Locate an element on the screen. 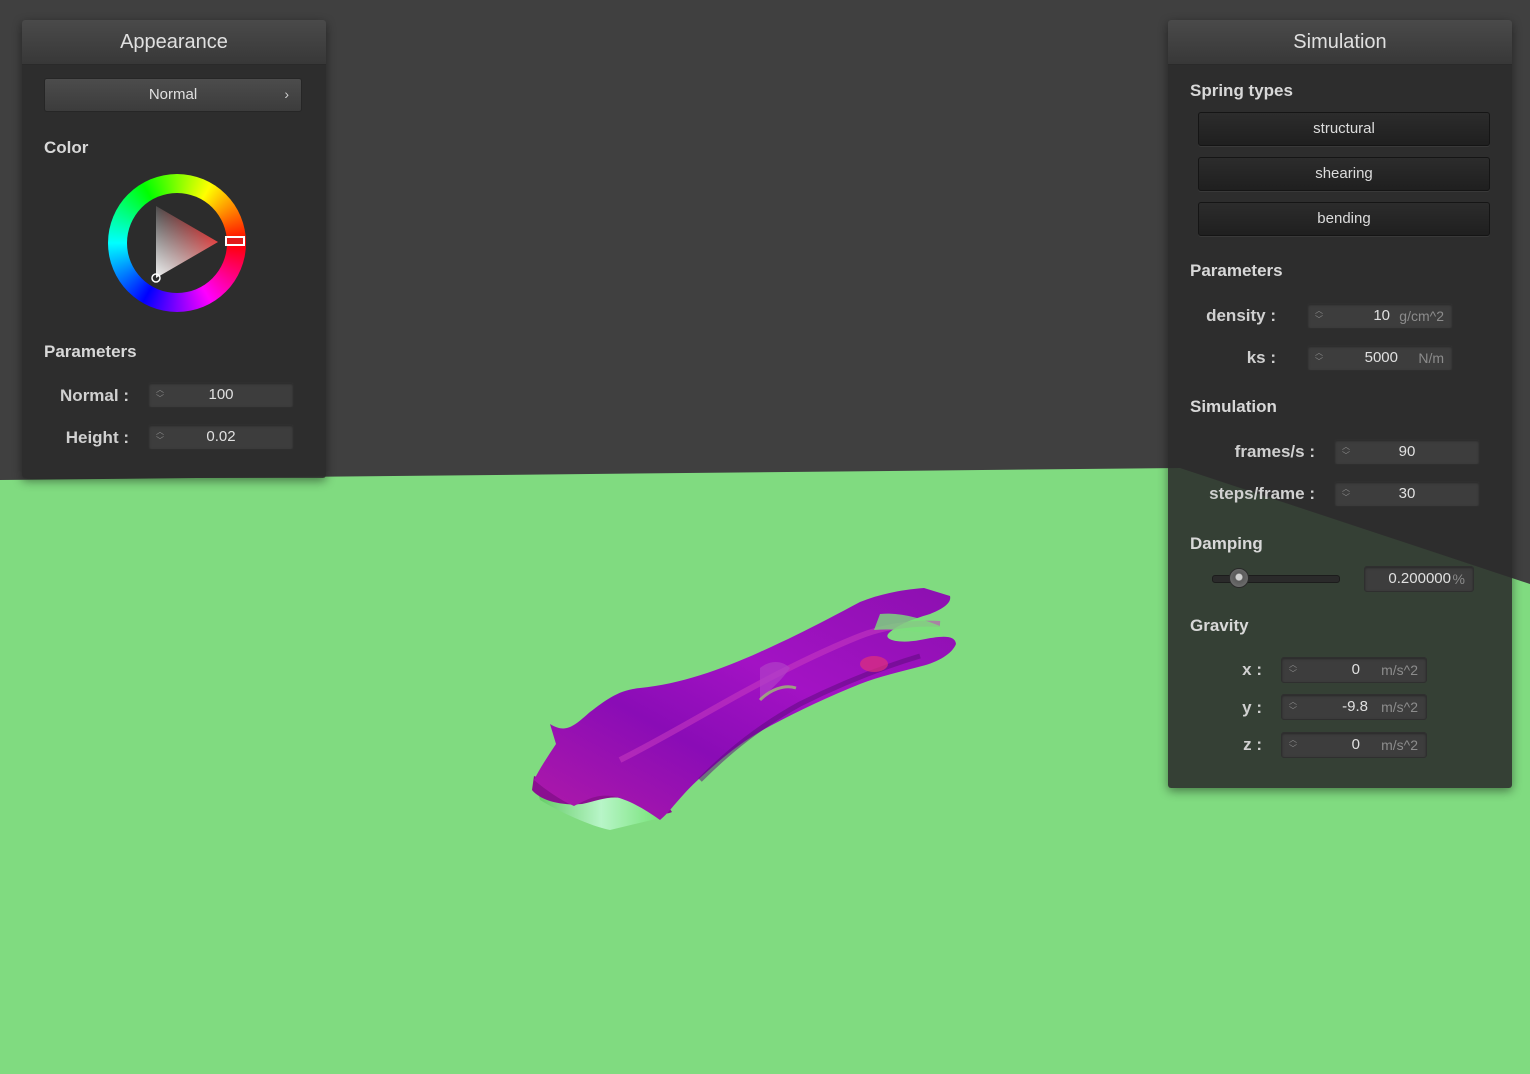 Image resolution: width=1530 pixels, height=1074 pixels. damping-value: 0.200000 is located at coordinates (1419, 578).